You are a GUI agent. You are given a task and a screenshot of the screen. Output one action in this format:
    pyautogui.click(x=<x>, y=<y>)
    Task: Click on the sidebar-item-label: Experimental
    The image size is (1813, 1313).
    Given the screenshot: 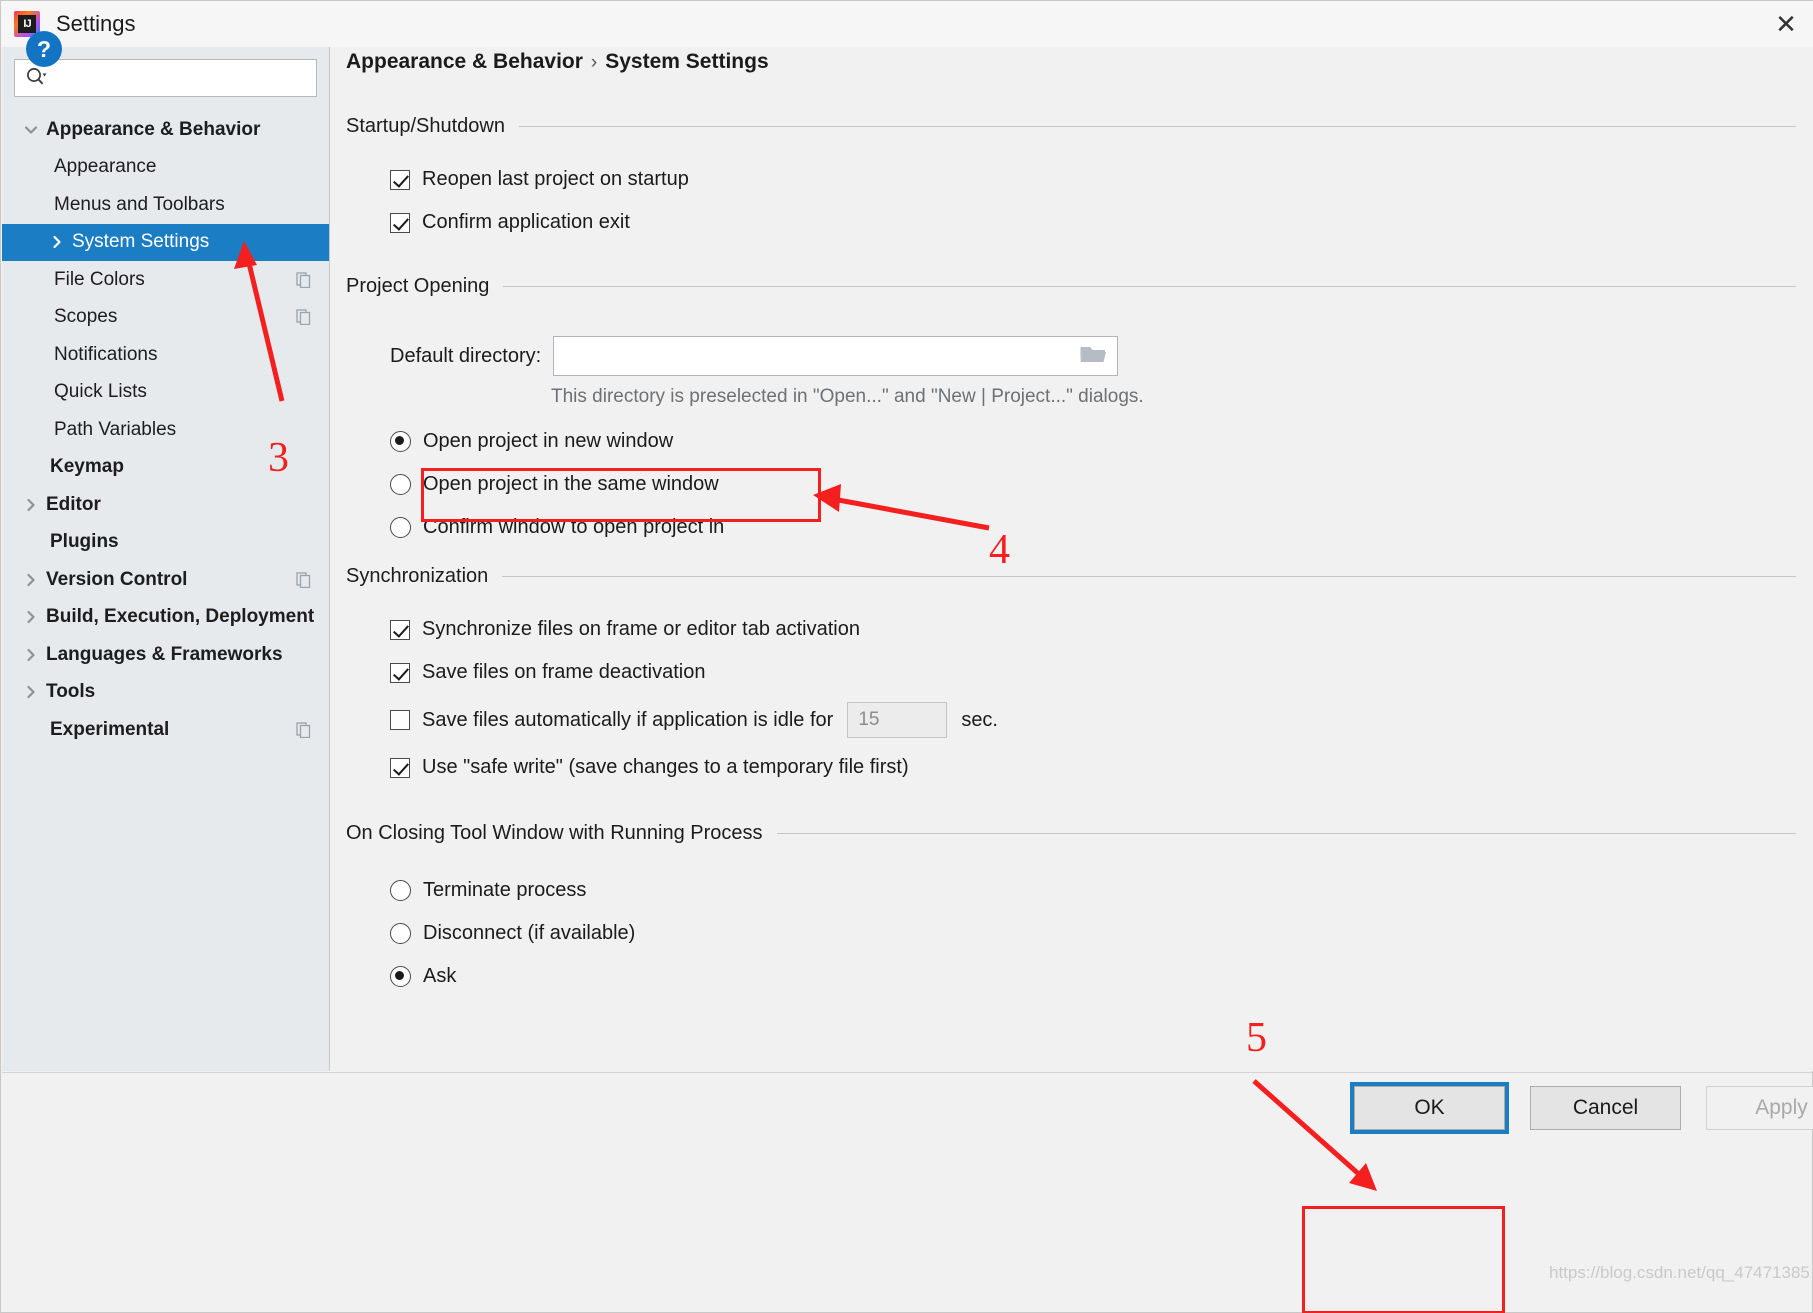 What is the action you would take?
    pyautogui.click(x=110, y=729)
    